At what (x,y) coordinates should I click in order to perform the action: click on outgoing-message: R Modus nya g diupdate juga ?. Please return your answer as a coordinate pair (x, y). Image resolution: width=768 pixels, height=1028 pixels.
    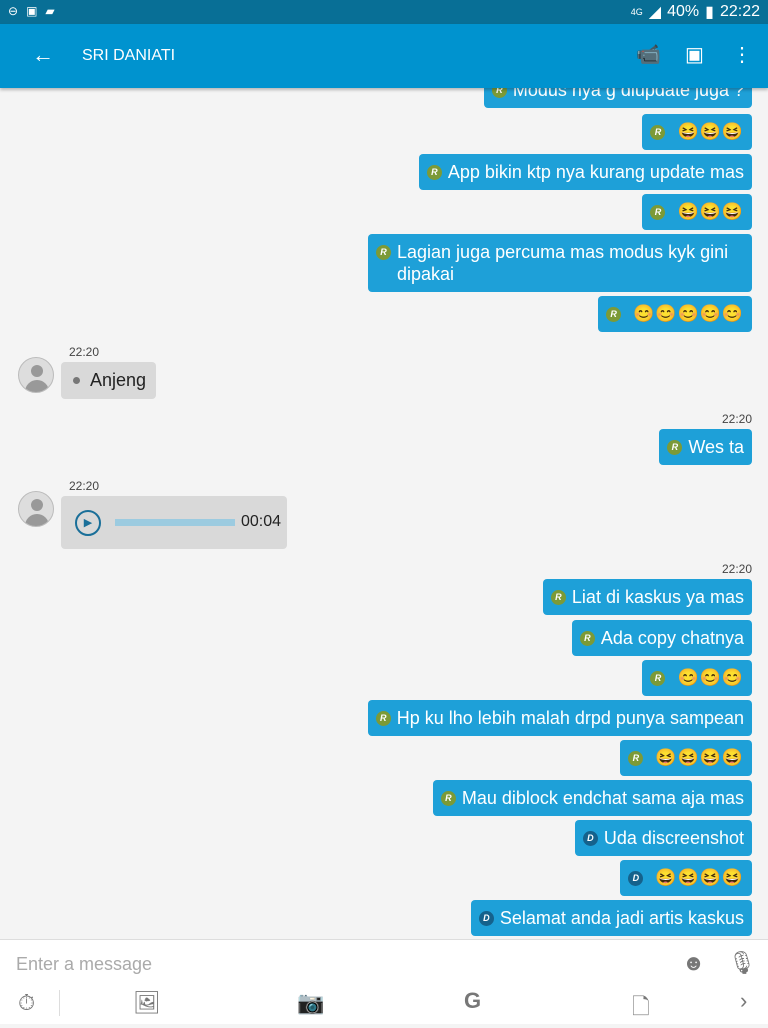
    Looking at the image, I should click on (617, 98).